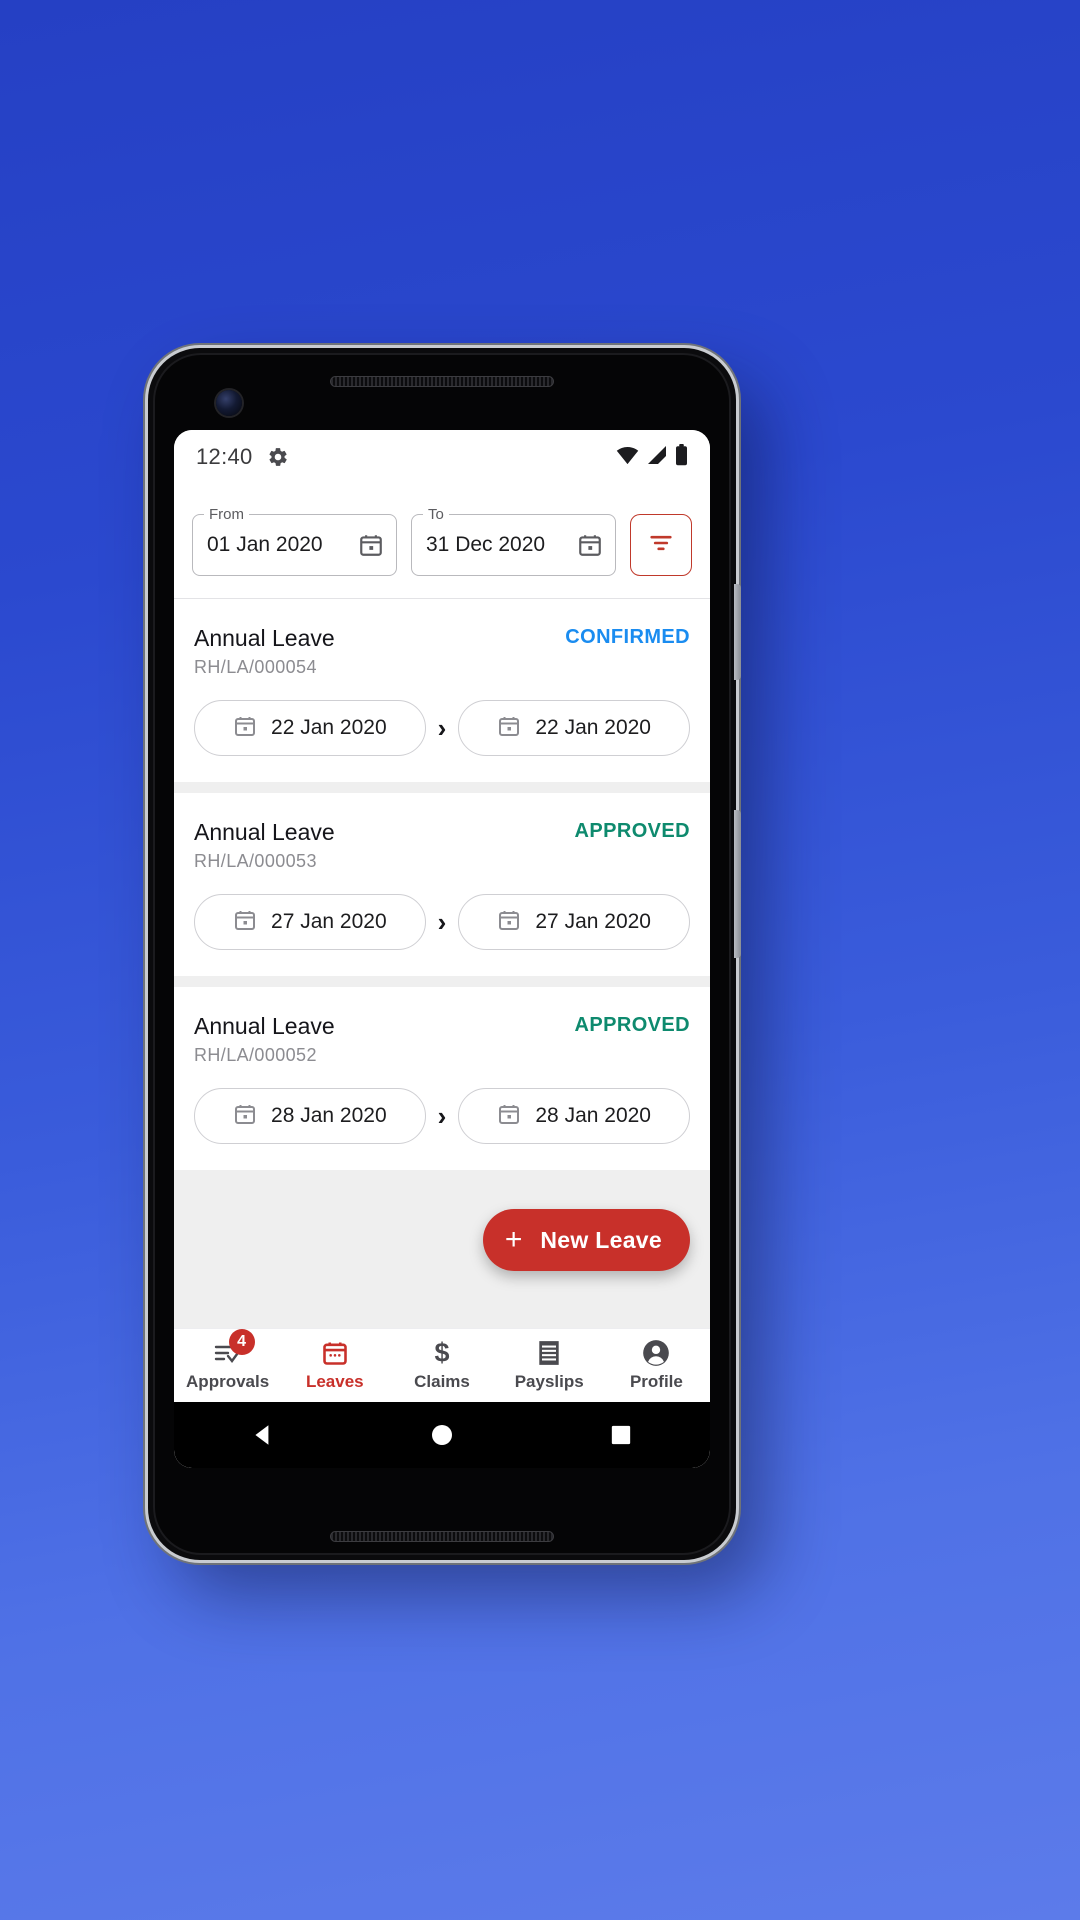 Image resolution: width=1080 pixels, height=1920 pixels. Describe the element at coordinates (656, 1353) in the screenshot. I see `person-circle-icon` at that location.